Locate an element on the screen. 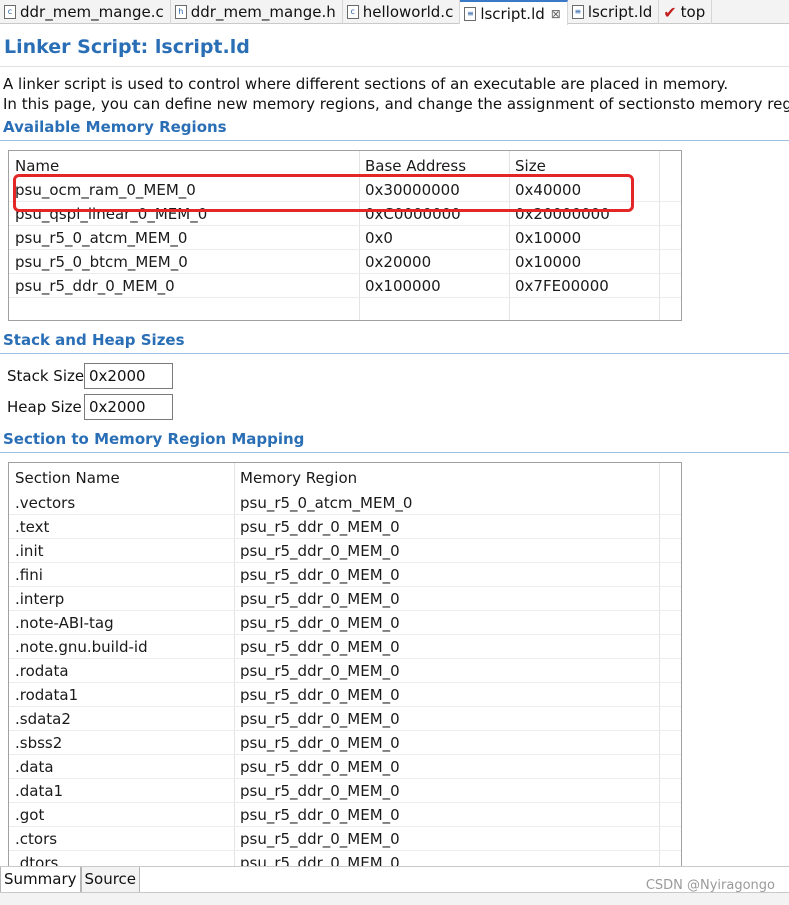  region-base-address: 0x100000 is located at coordinates (403, 286).